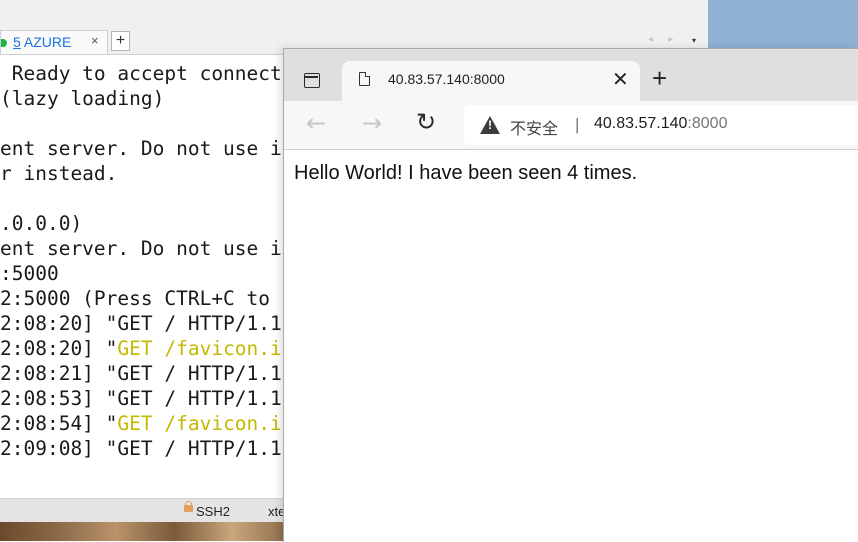 Image resolution: width=858 pixels, height=542 pixels. Describe the element at coordinates (141, 448) in the screenshot. I see `terminal-line: 2:09:08] "GET / HTTP/1.1` at that location.